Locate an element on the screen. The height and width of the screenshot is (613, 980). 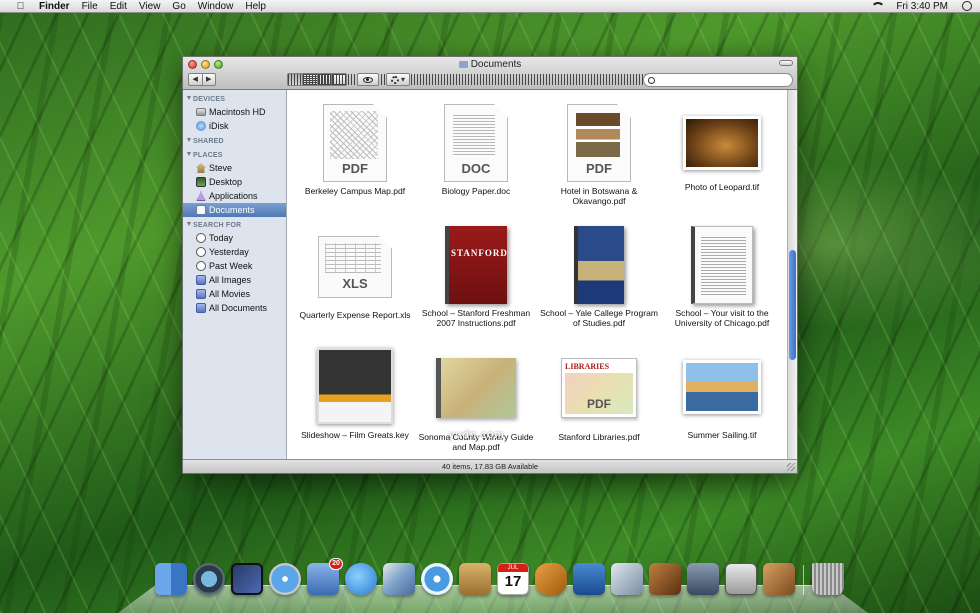
menu-file: File is located at coordinates (90, 6).